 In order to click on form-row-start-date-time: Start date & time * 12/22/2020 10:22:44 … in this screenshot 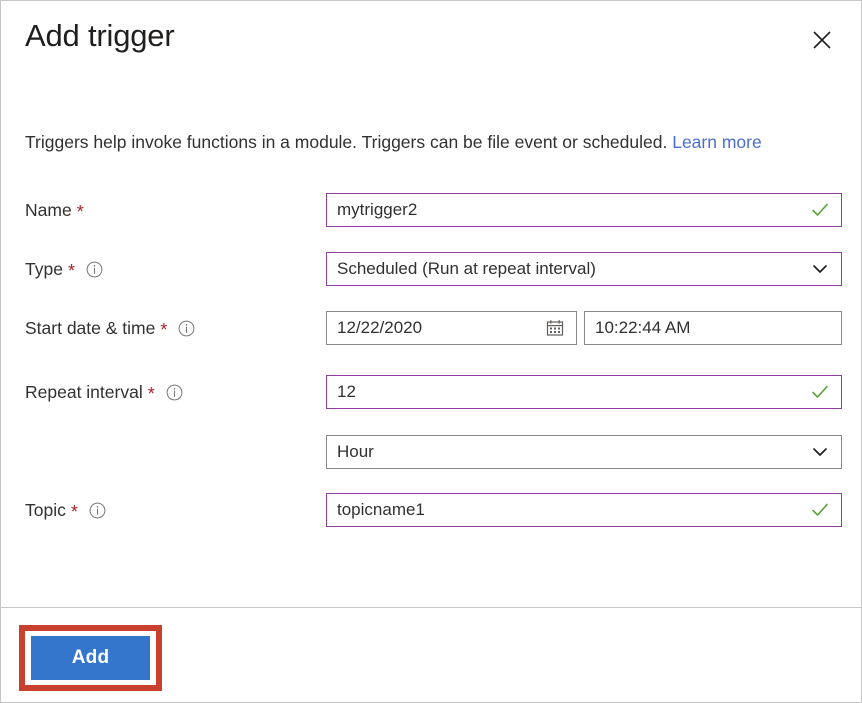, I will do `click(431, 328)`.